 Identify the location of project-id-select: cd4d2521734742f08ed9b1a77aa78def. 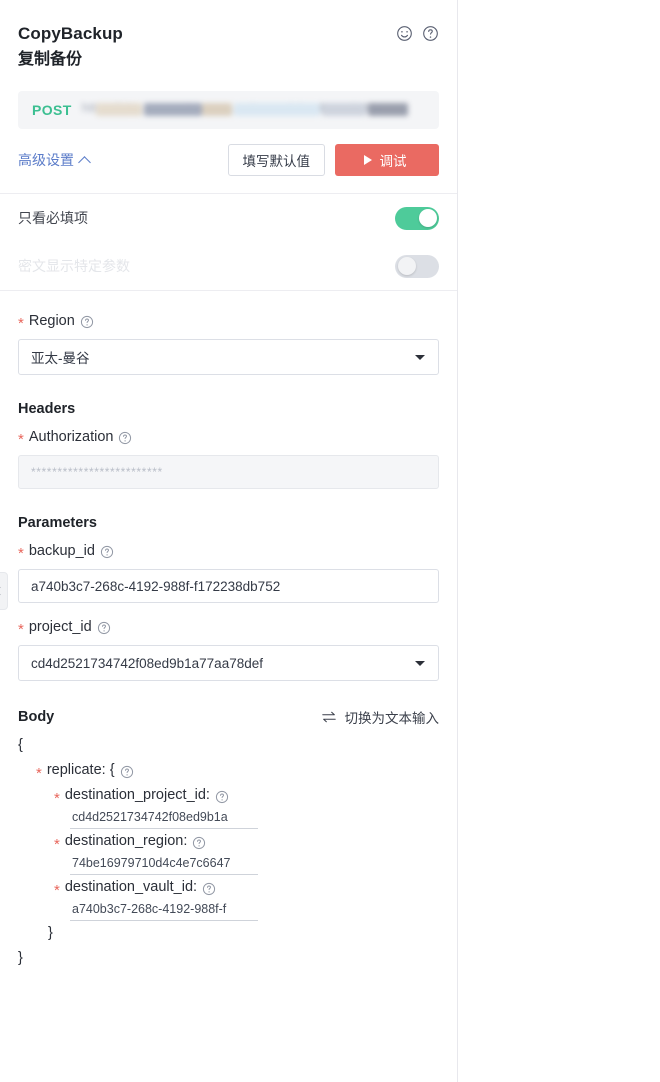
(228, 663).